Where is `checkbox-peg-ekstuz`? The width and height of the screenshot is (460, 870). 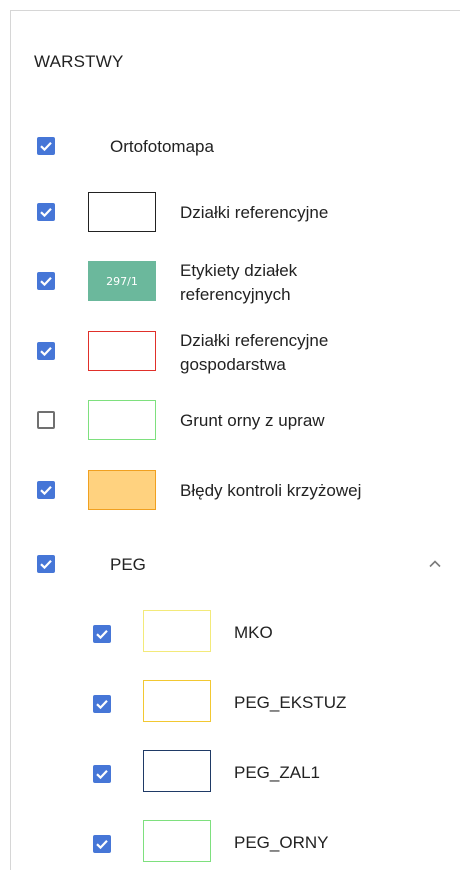 checkbox-peg-ekstuz is located at coordinates (102, 704).